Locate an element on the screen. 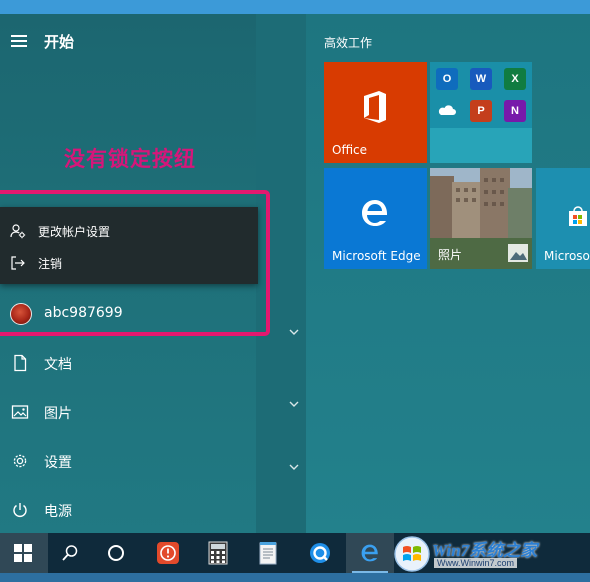 The width and height of the screenshot is (590, 582). browser-q-icon is located at coordinates (320, 553).